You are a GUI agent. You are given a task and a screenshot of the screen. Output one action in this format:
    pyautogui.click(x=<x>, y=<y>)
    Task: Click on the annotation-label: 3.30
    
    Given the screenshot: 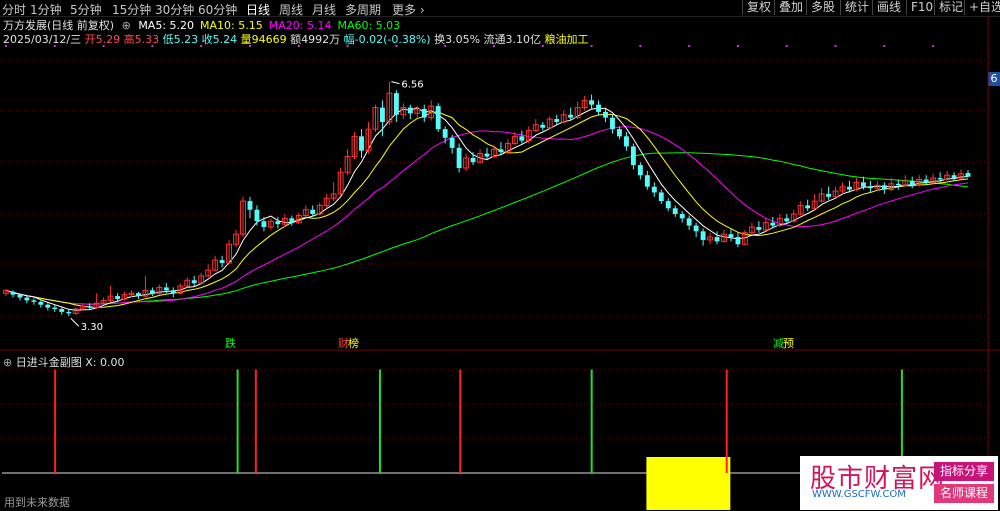 What is the action you would take?
    pyautogui.click(x=92, y=327)
    